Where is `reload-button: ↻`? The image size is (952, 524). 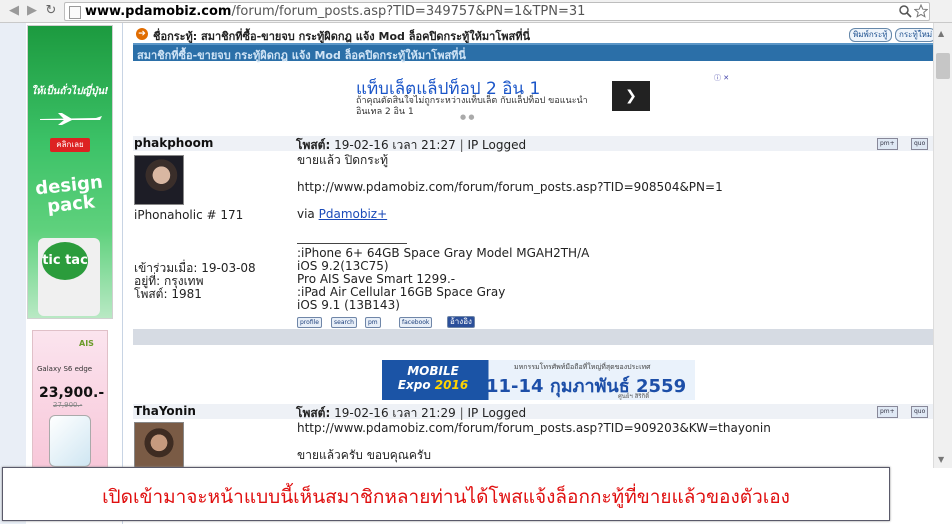
reload-button: ↻ is located at coordinates (51, 11).